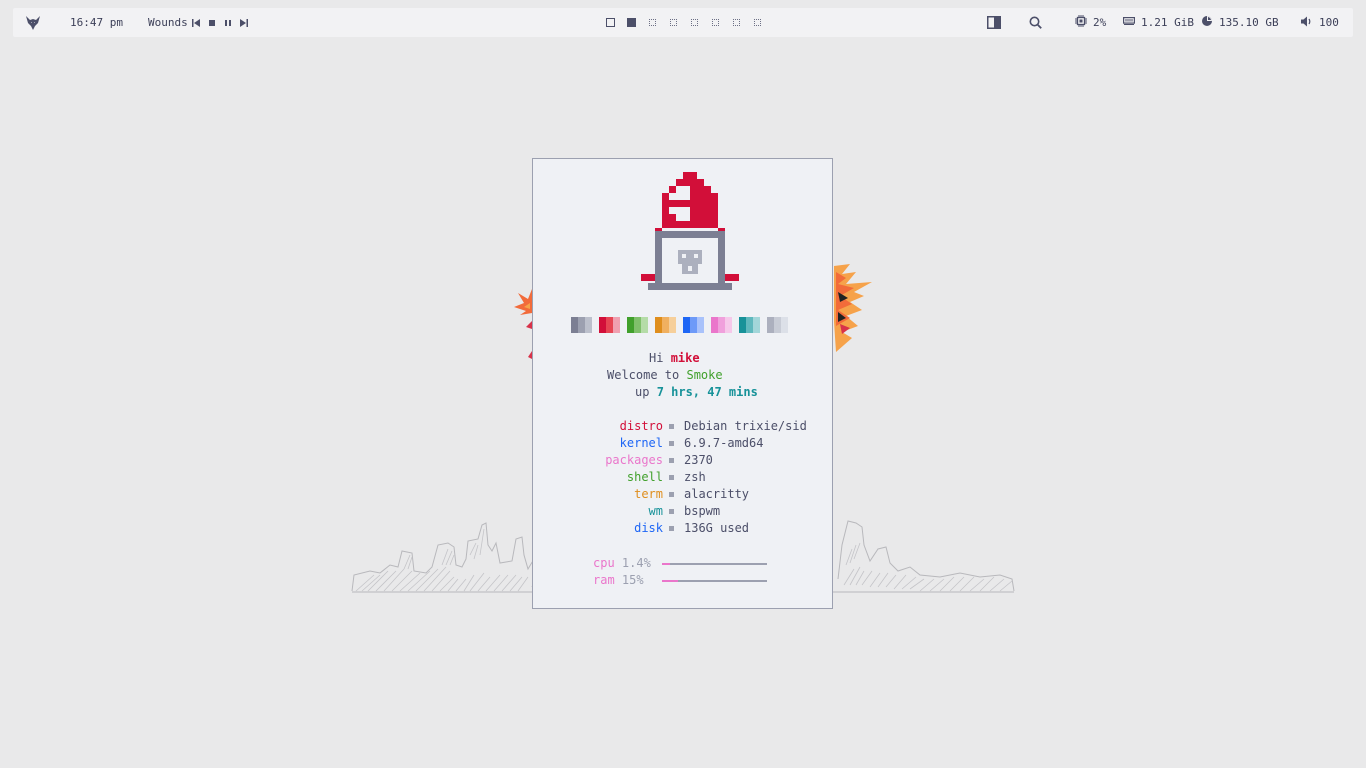 Image resolution: width=1366 pixels, height=768 pixels. I want to click on info-row-distro: distro Debian trixie/sid, so click(683, 426).